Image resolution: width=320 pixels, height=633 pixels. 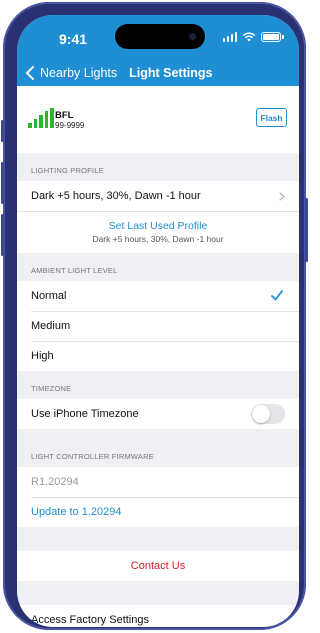 What do you see at coordinates (158, 226) in the screenshot?
I see `set-last-profile-label: Set Last Used Profile` at bounding box center [158, 226].